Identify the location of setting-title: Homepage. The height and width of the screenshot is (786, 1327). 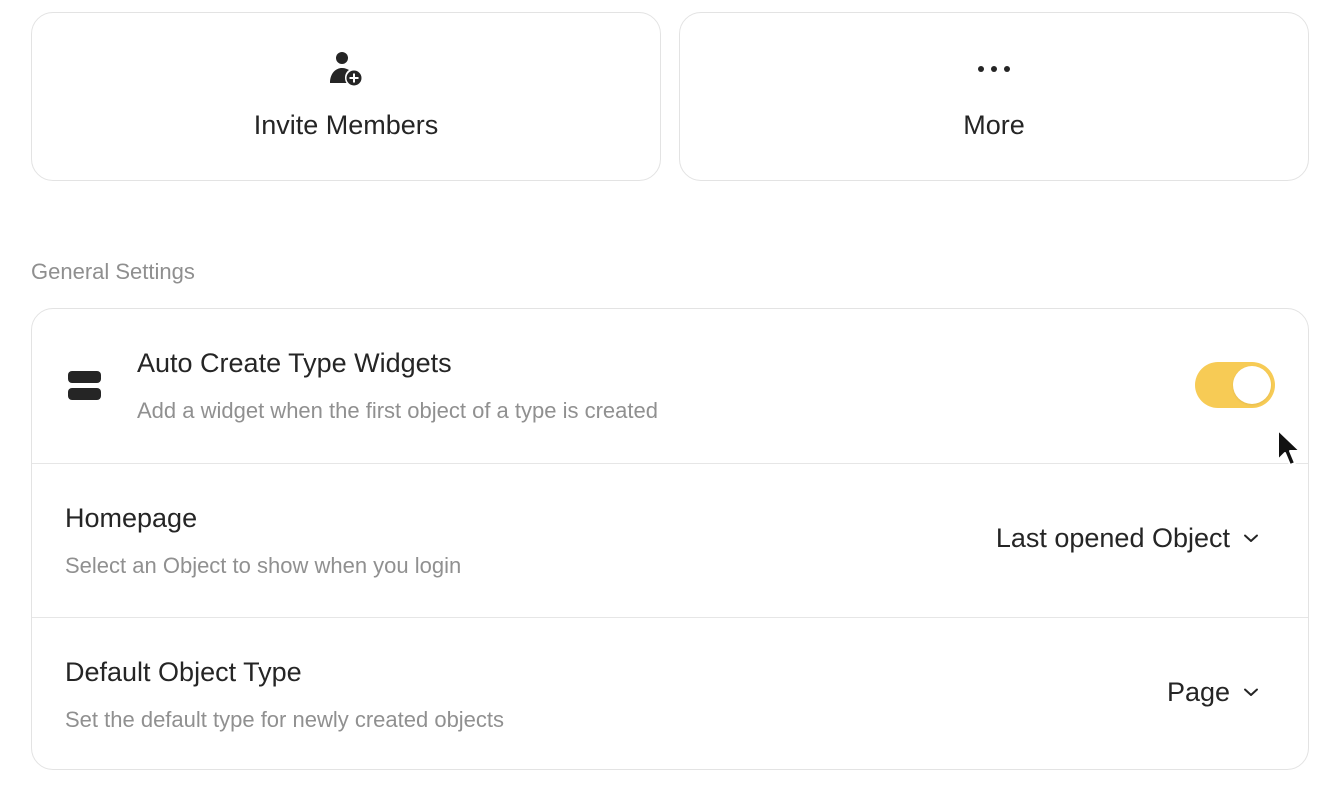
(131, 518).